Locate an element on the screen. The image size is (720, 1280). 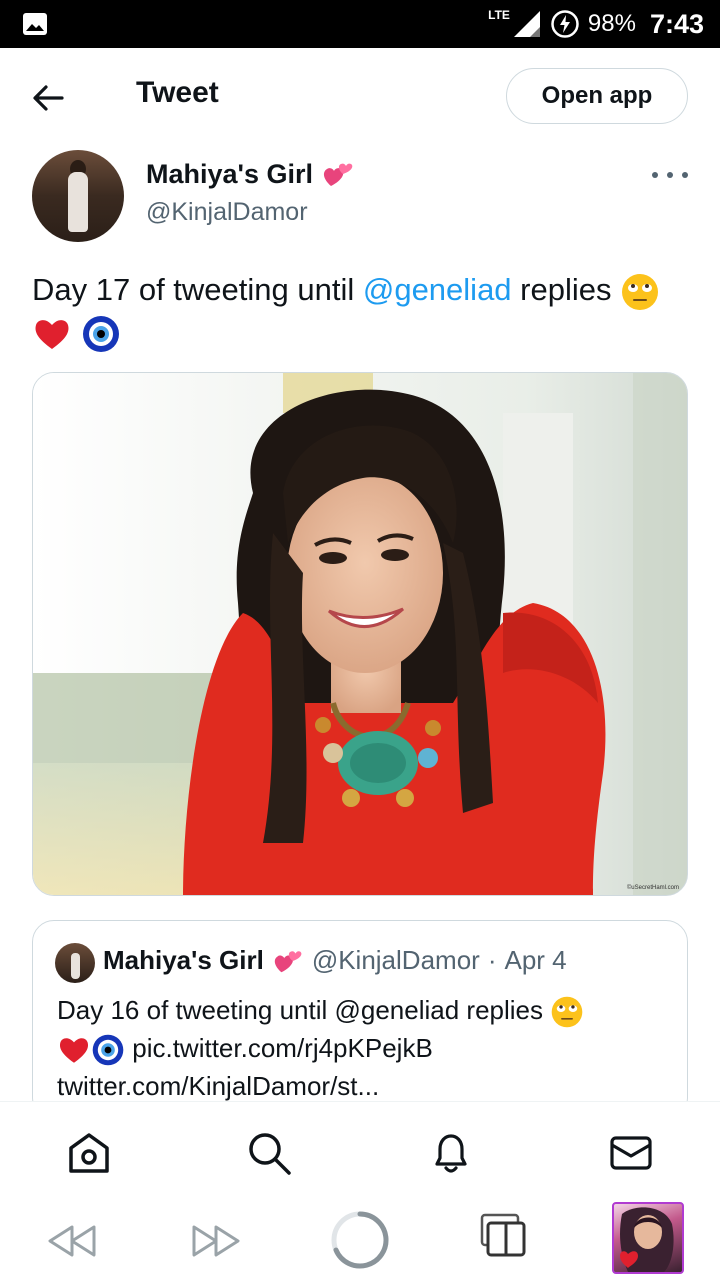
arrow-left-icon is located at coordinates (48, 98).